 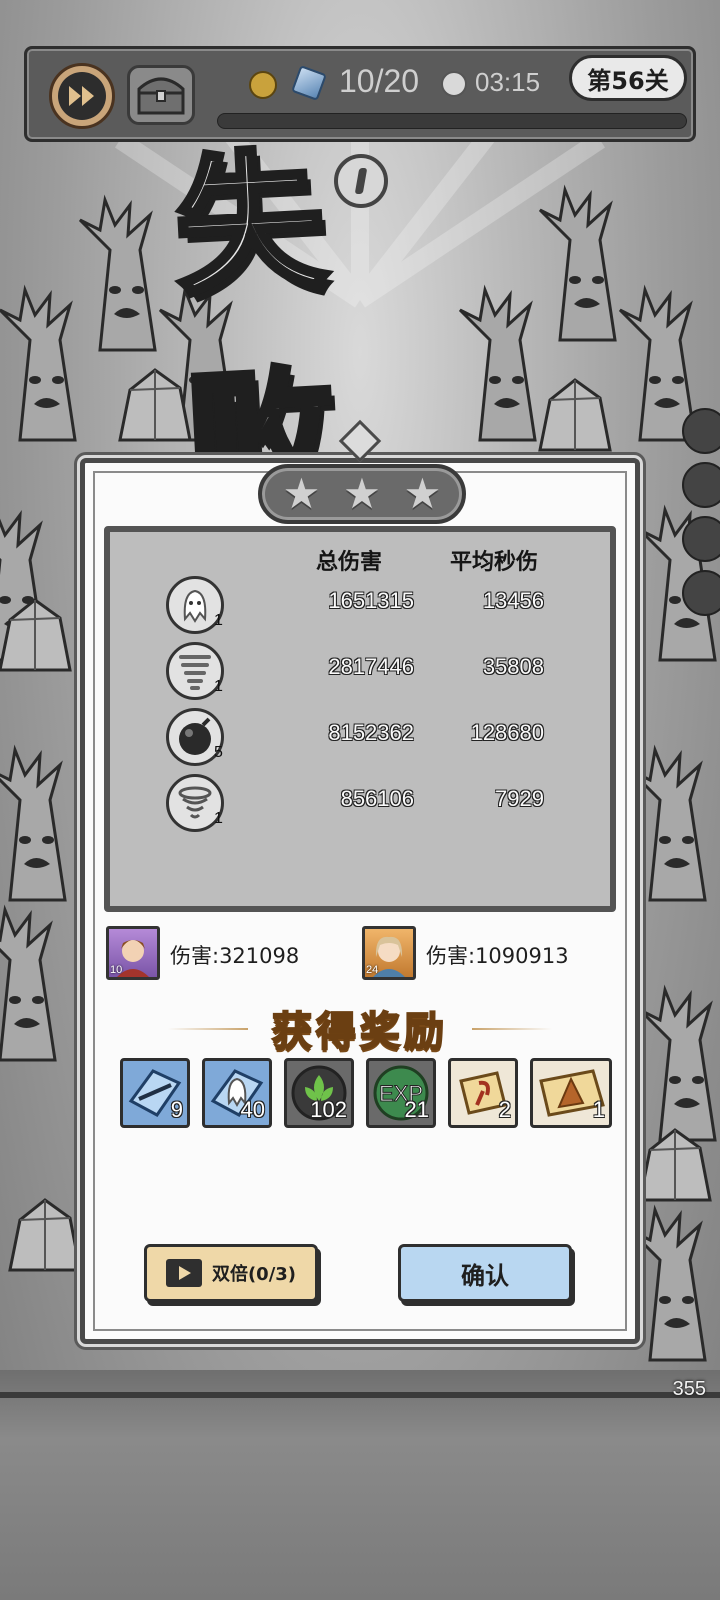 I want to click on reward-count: 2, so click(x=504, y=1109).